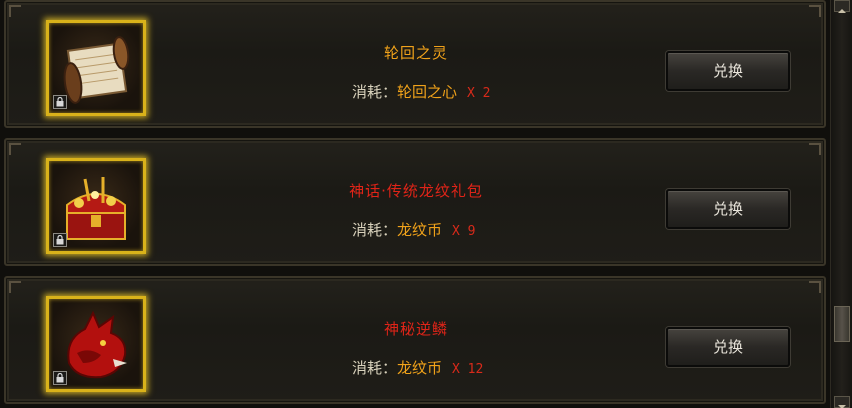  I want to click on arrow-up-icon, so click(842, 11).